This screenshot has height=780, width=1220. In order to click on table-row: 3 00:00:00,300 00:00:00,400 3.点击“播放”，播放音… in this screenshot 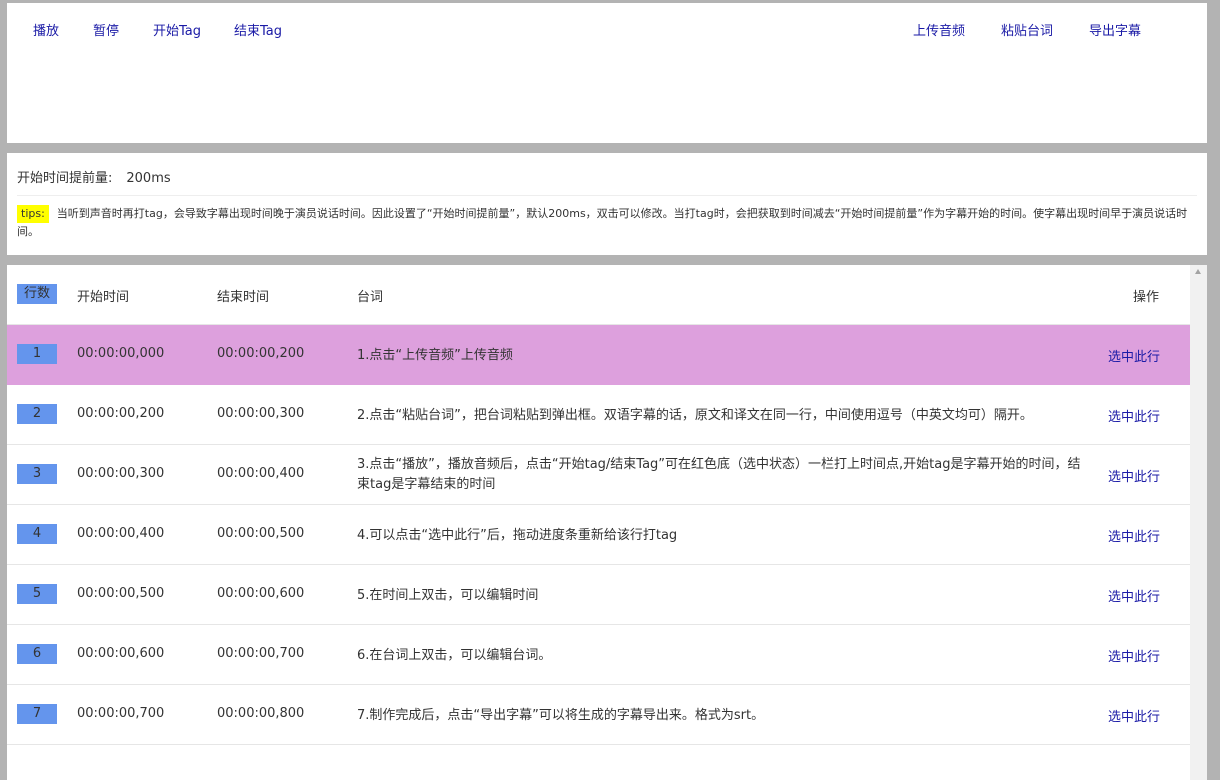, I will do `click(598, 475)`.